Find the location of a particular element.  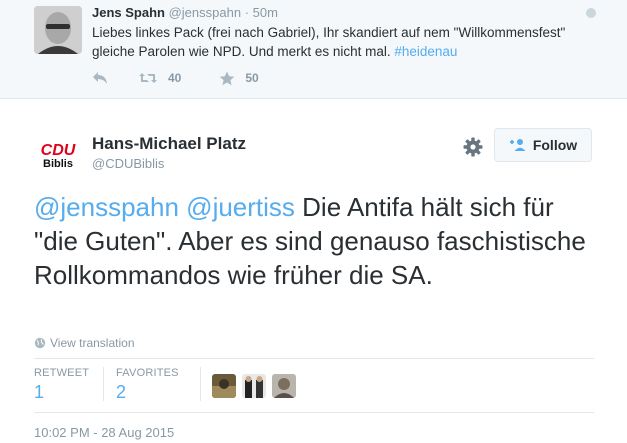

view-translation-label: View translation is located at coordinates (92, 343).